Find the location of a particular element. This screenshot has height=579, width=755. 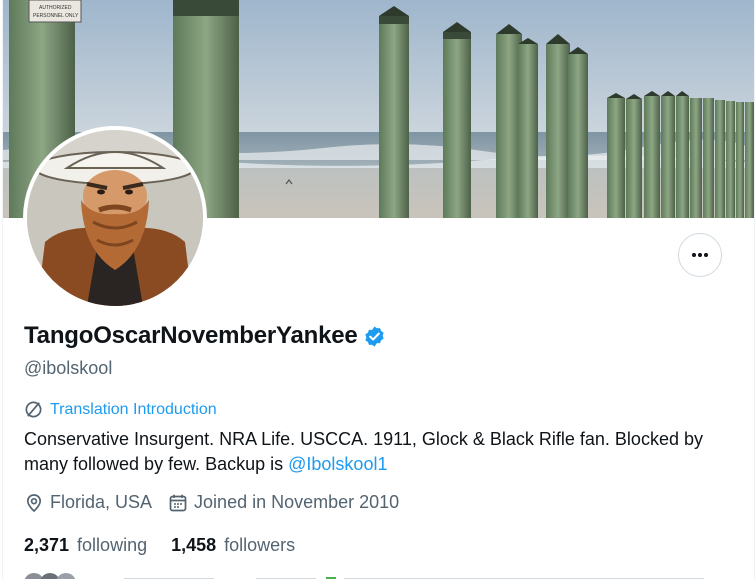

location-text: Florida, USA is located at coordinates (101, 502).